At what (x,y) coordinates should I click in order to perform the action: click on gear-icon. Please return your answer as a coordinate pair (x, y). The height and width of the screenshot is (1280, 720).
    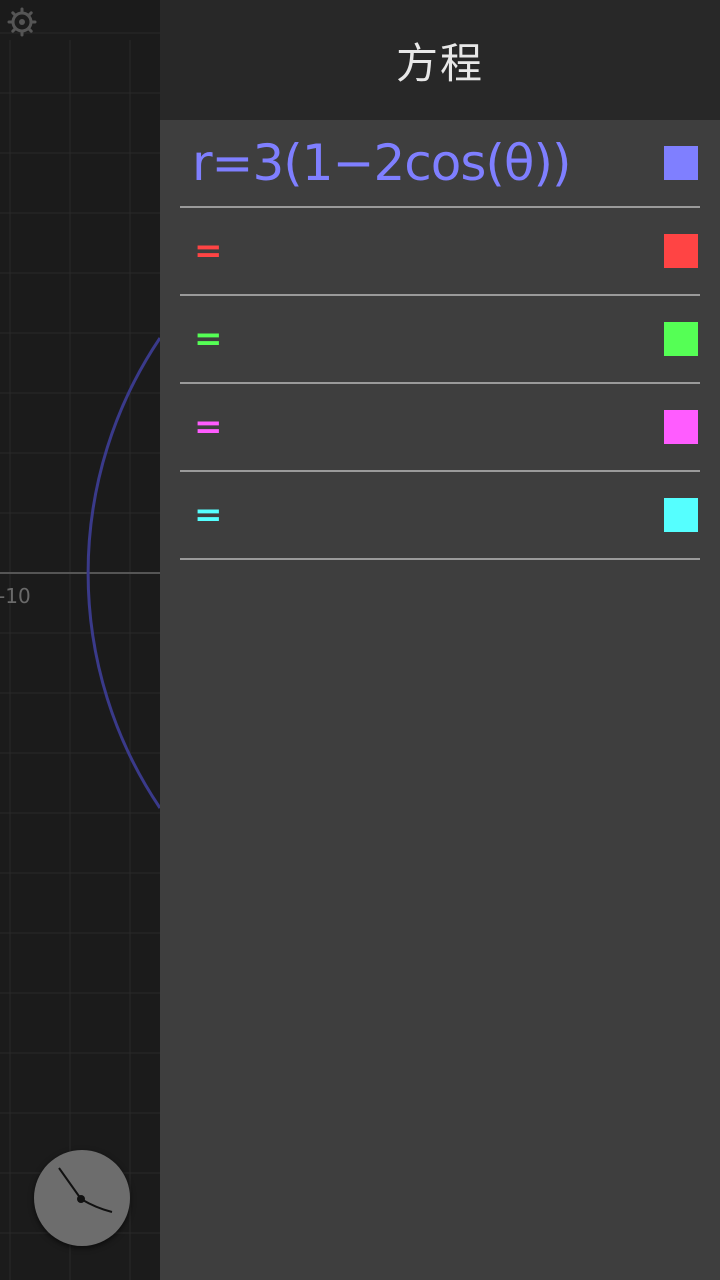
    Looking at the image, I should click on (22, 22).